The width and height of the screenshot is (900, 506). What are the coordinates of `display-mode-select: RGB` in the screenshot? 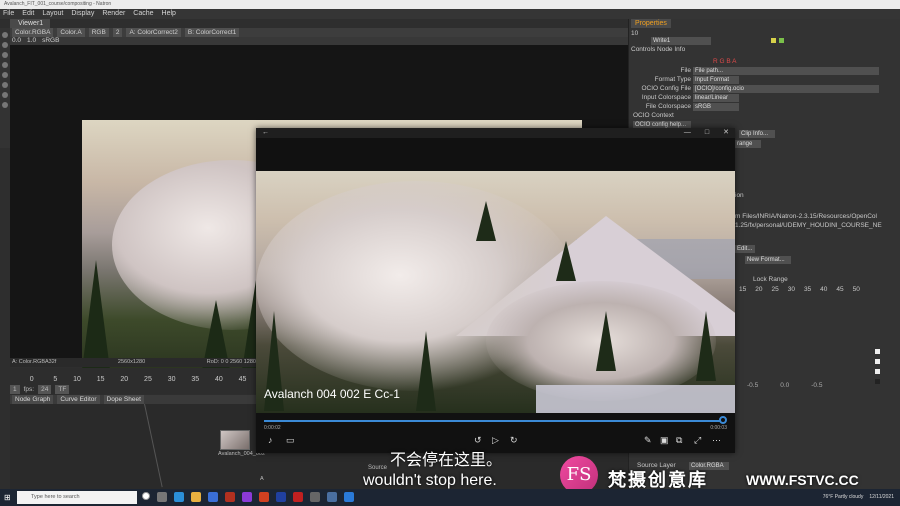 It's located at (98, 32).